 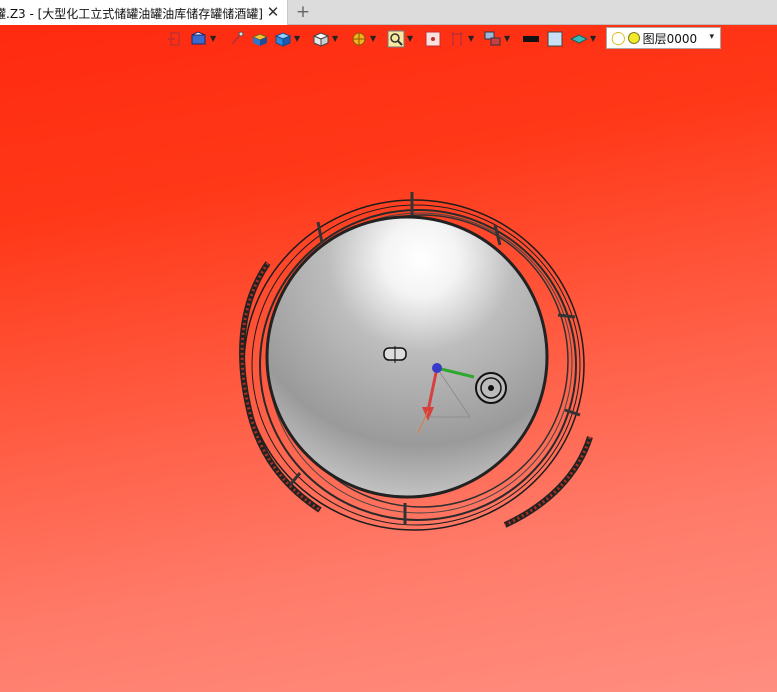 I want to click on layer-name: 图层0000, so click(x=670, y=38).